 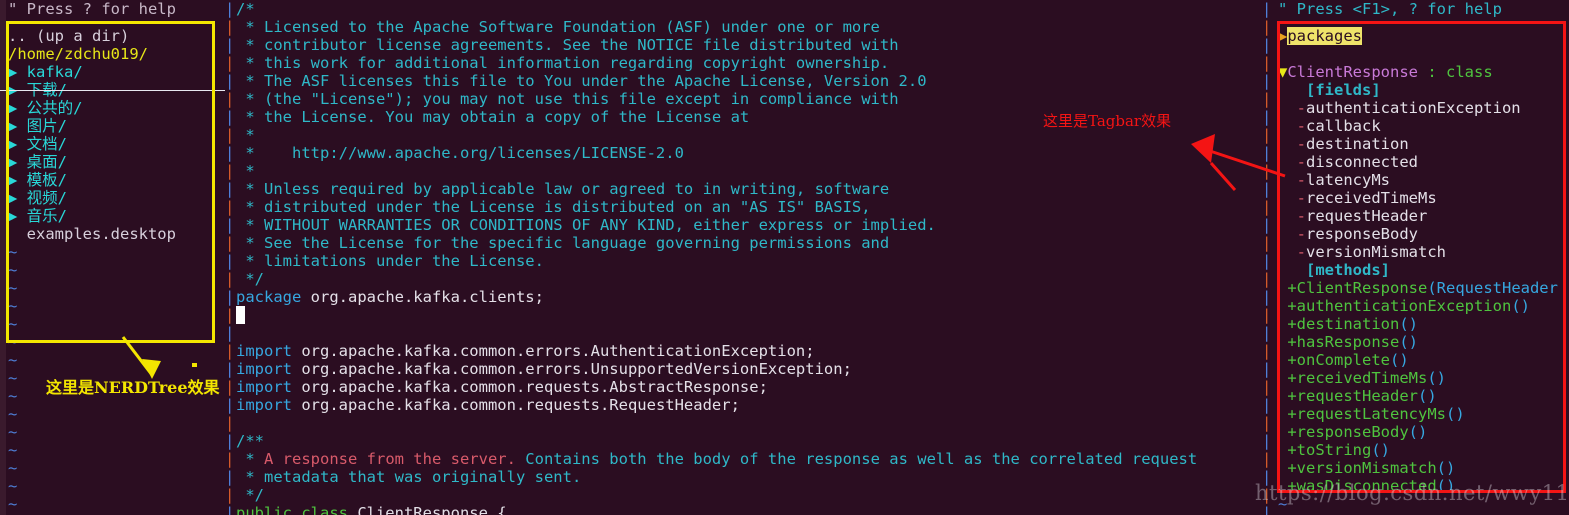 I want to click on tagbar-method-name: responseBody, so click(x=1352, y=432).